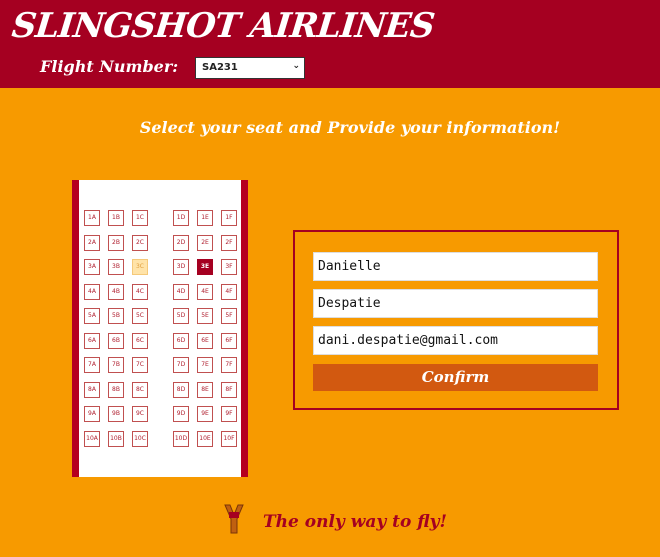 Image resolution: width=660 pixels, height=557 pixels. Describe the element at coordinates (455, 340) in the screenshot. I see `email-field: dani.despatie@gmail.com` at that location.